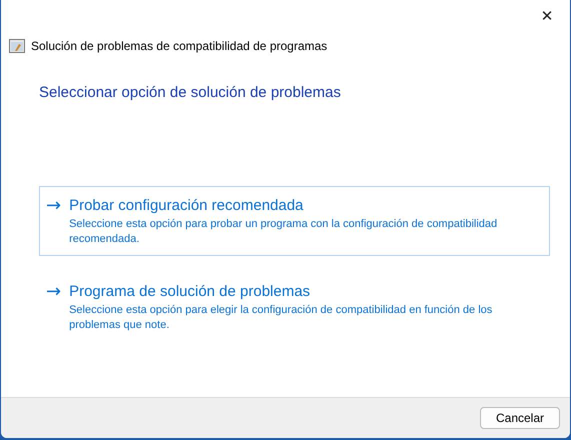  Describe the element at coordinates (547, 16) in the screenshot. I see `close-button: ✕` at that location.